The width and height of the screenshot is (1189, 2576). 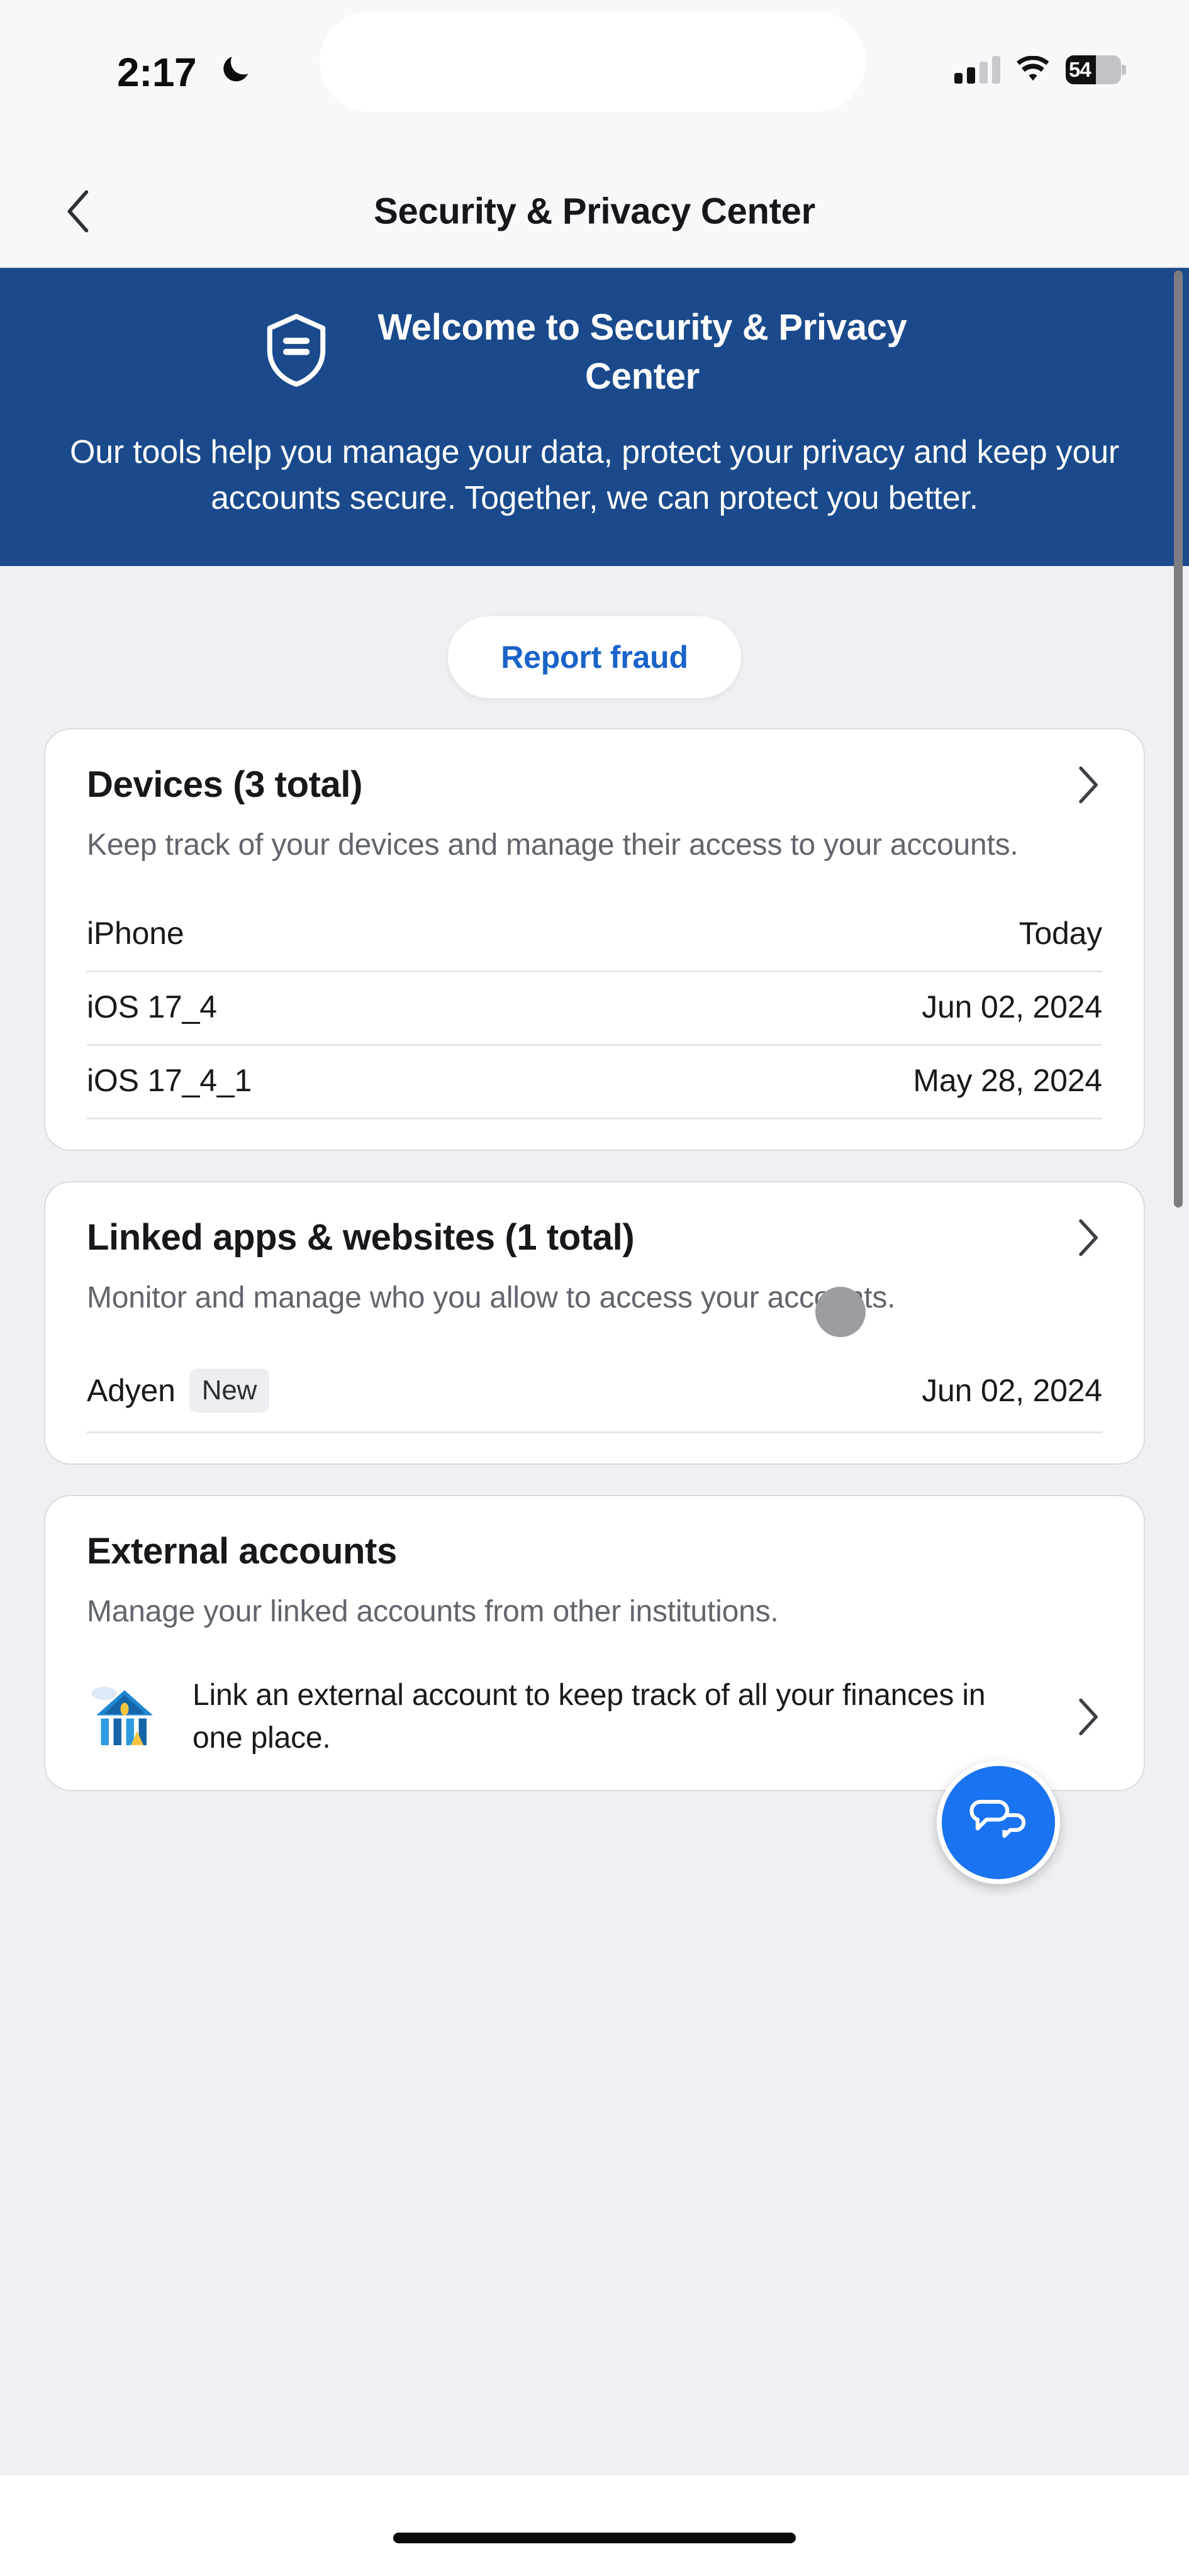 What do you see at coordinates (1007, 1081) in the screenshot?
I see `device-date: May 28, 2024` at bounding box center [1007, 1081].